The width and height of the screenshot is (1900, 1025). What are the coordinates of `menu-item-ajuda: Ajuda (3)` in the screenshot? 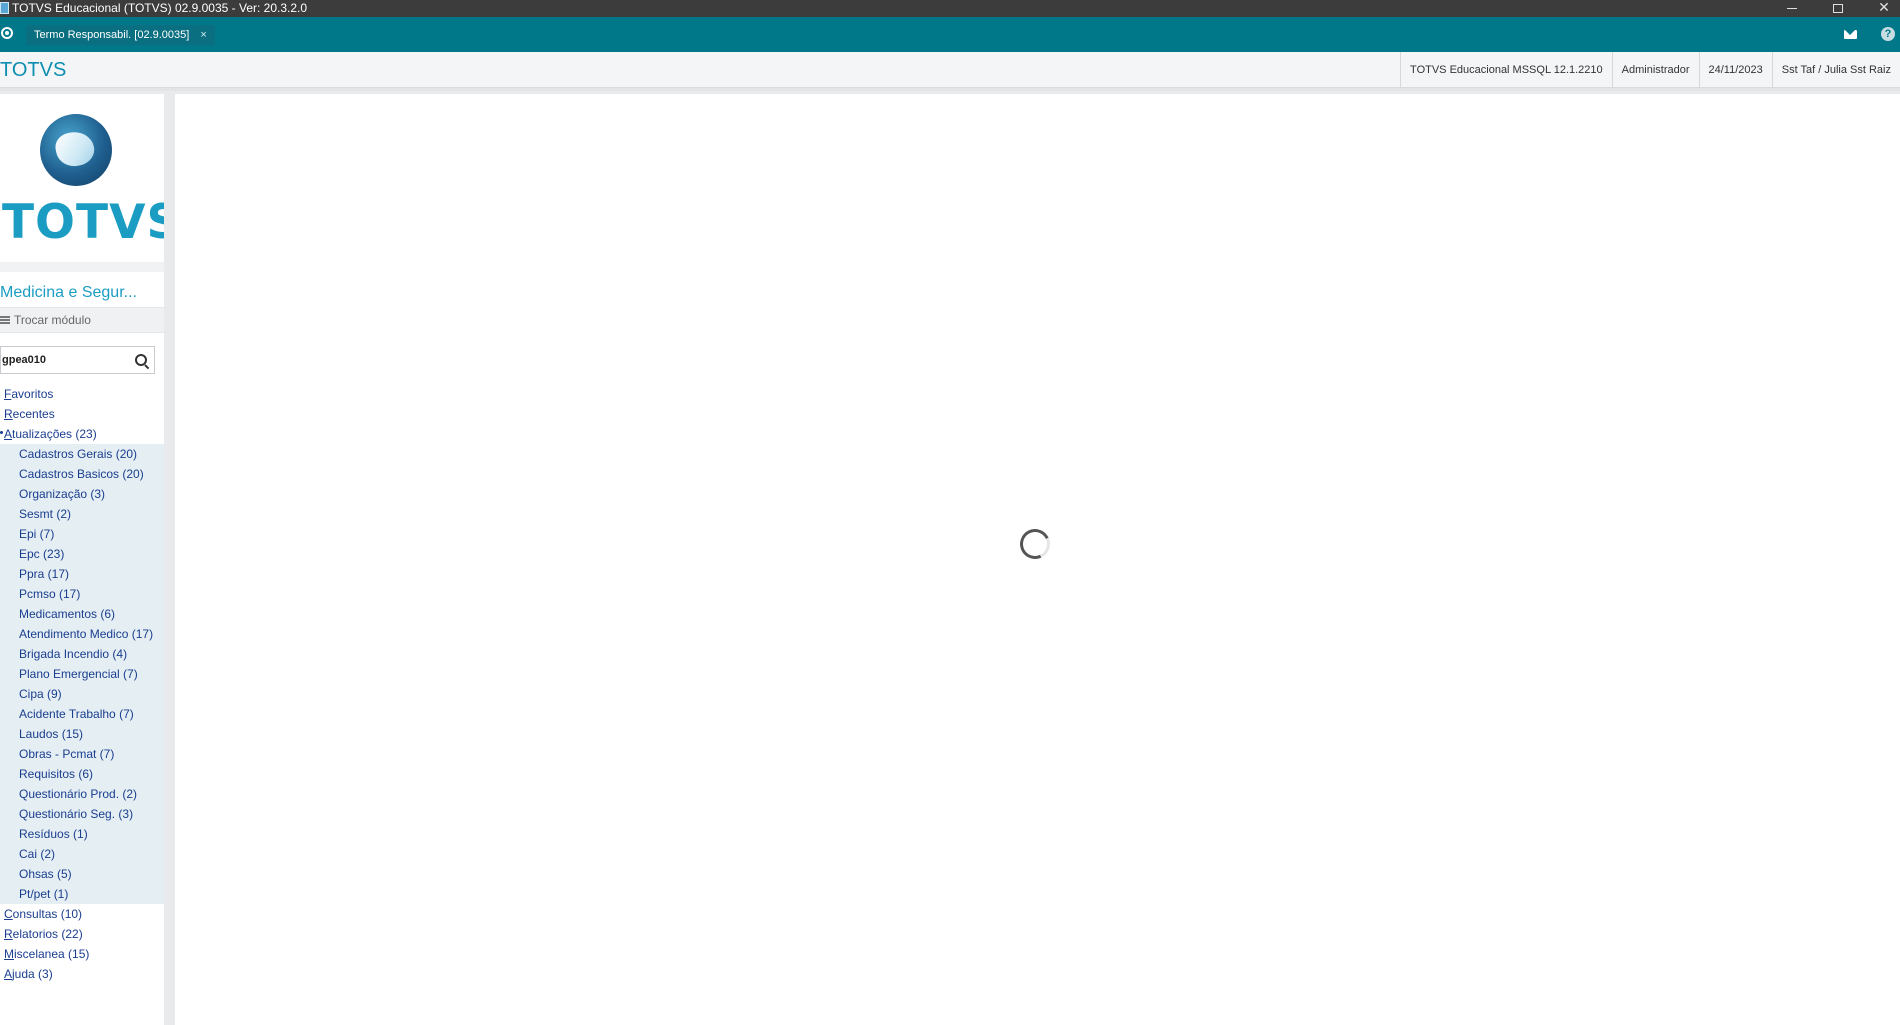 It's located at (82, 974).